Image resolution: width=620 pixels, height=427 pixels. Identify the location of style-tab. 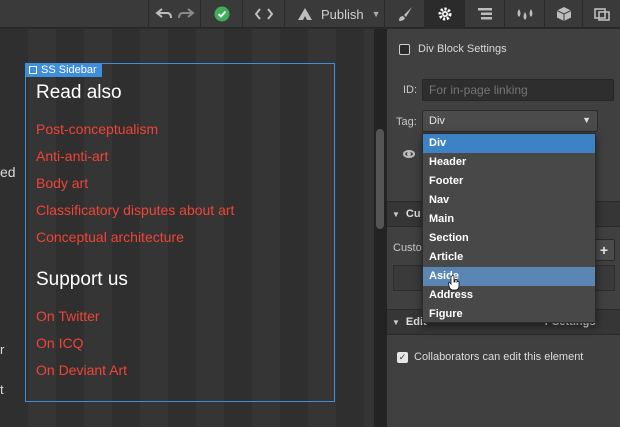
(404, 14).